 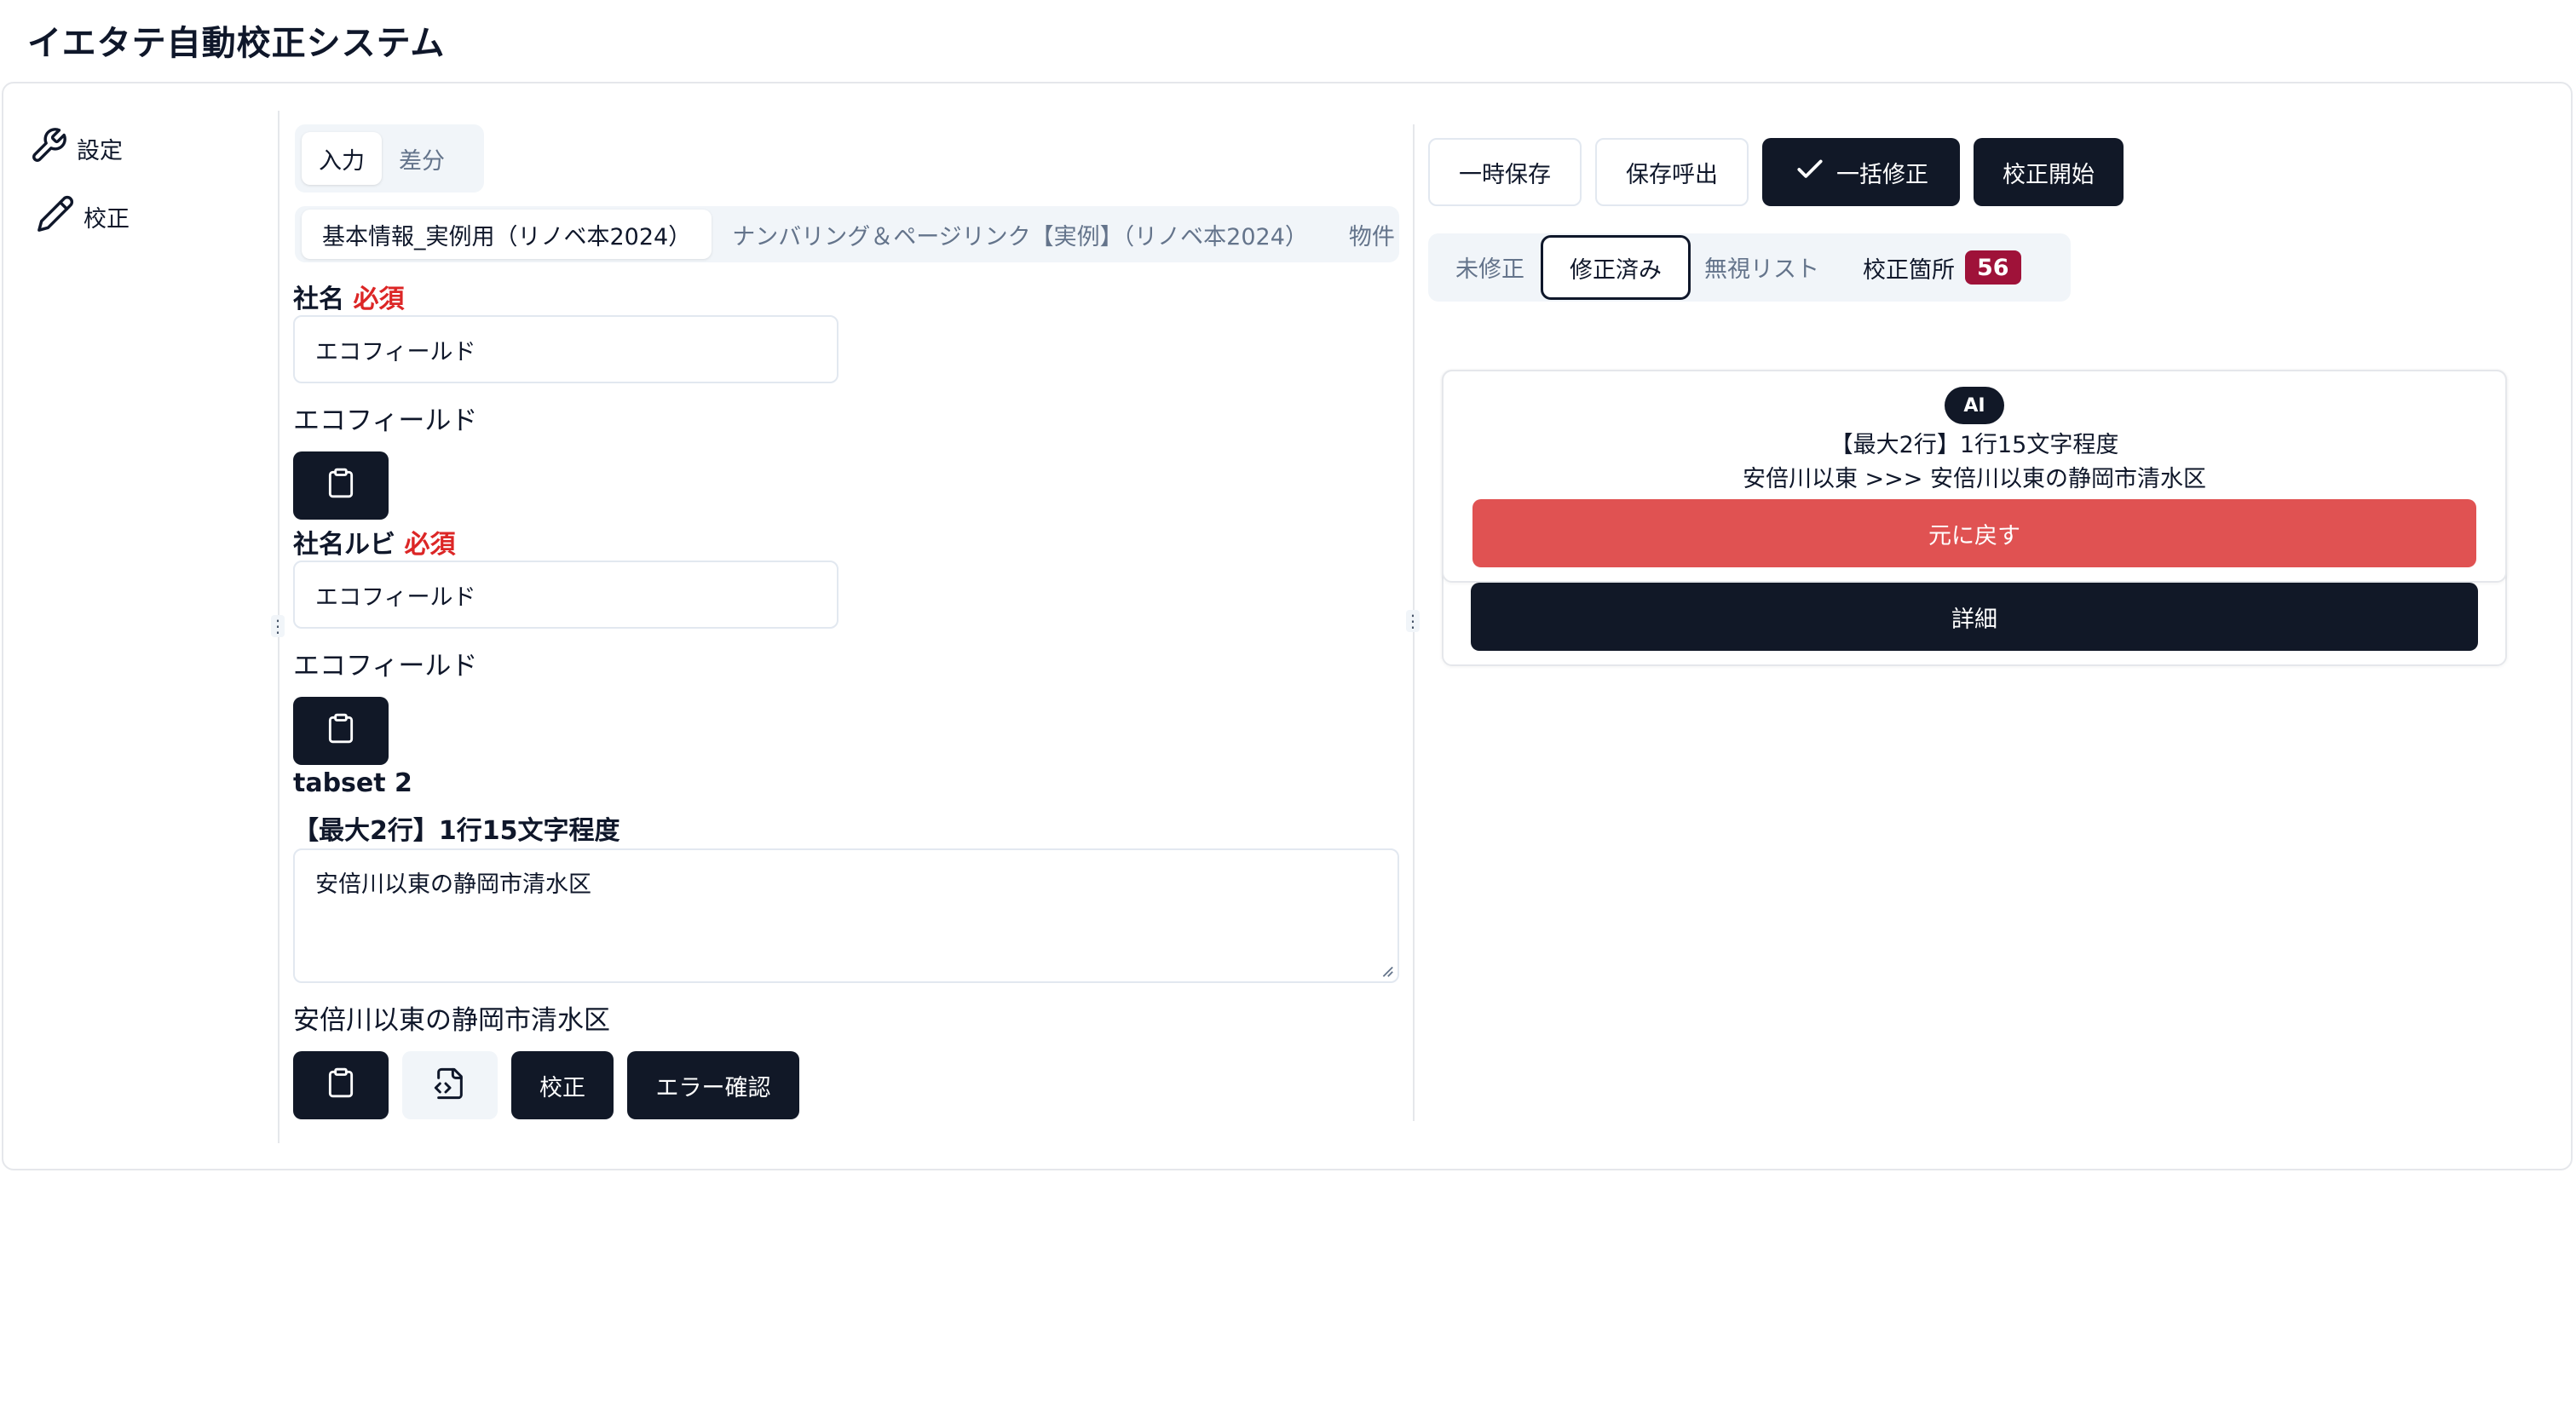 I want to click on resize-handle-icon, so click(x=1386, y=971).